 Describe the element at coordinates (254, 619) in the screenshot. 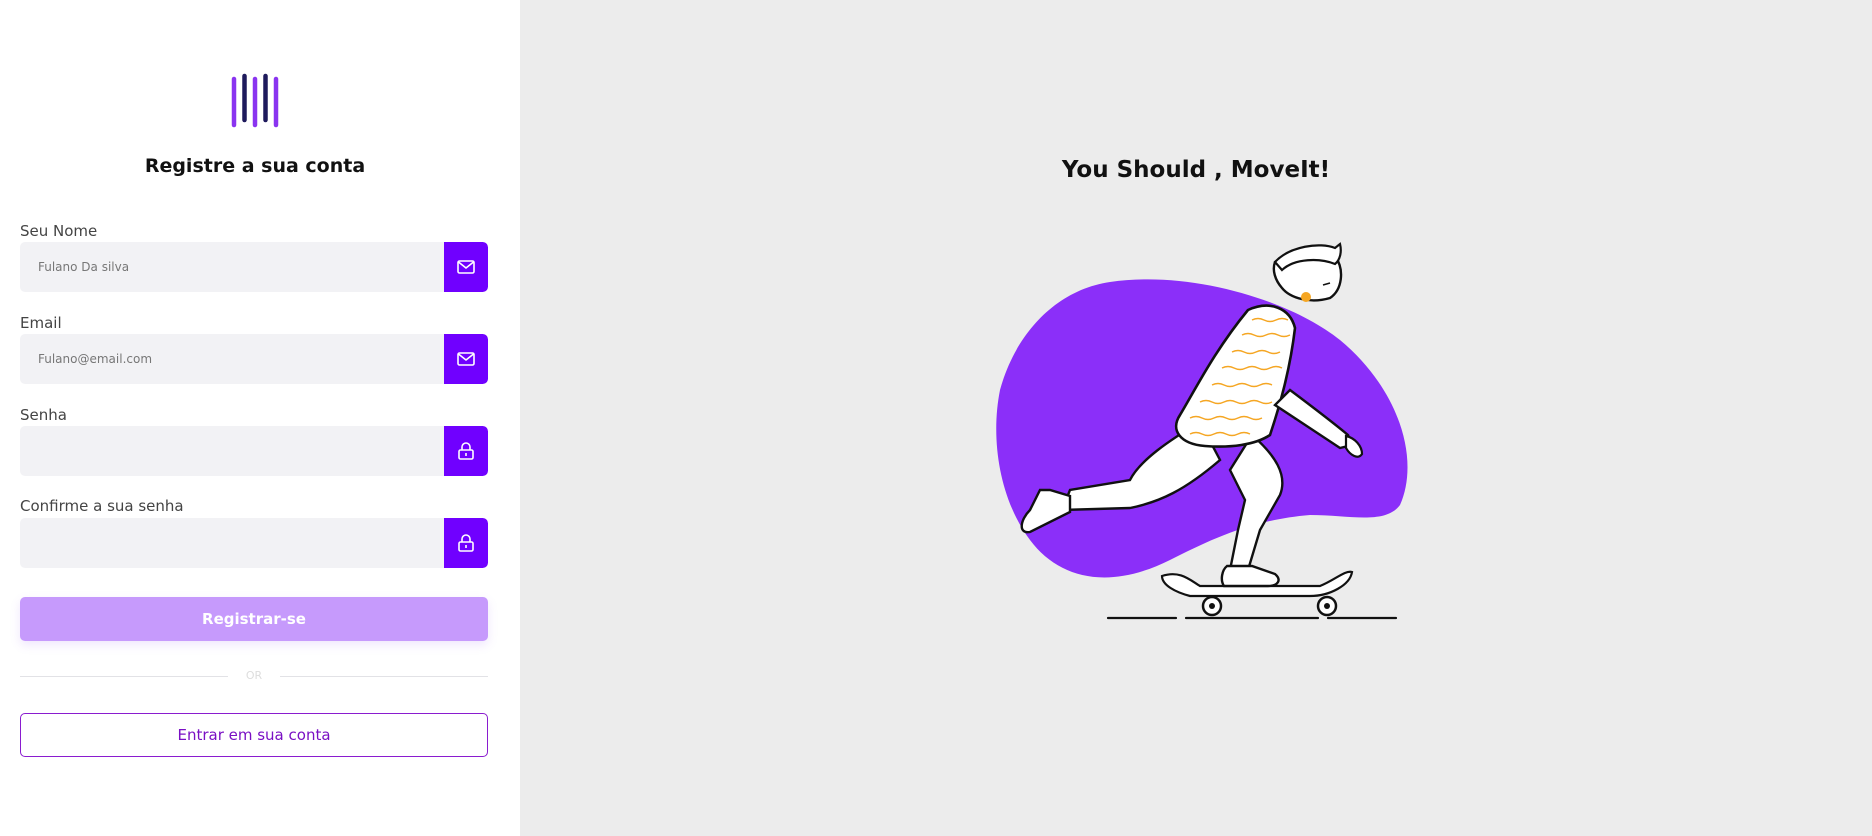

I see `register-button: Registrar-se` at that location.